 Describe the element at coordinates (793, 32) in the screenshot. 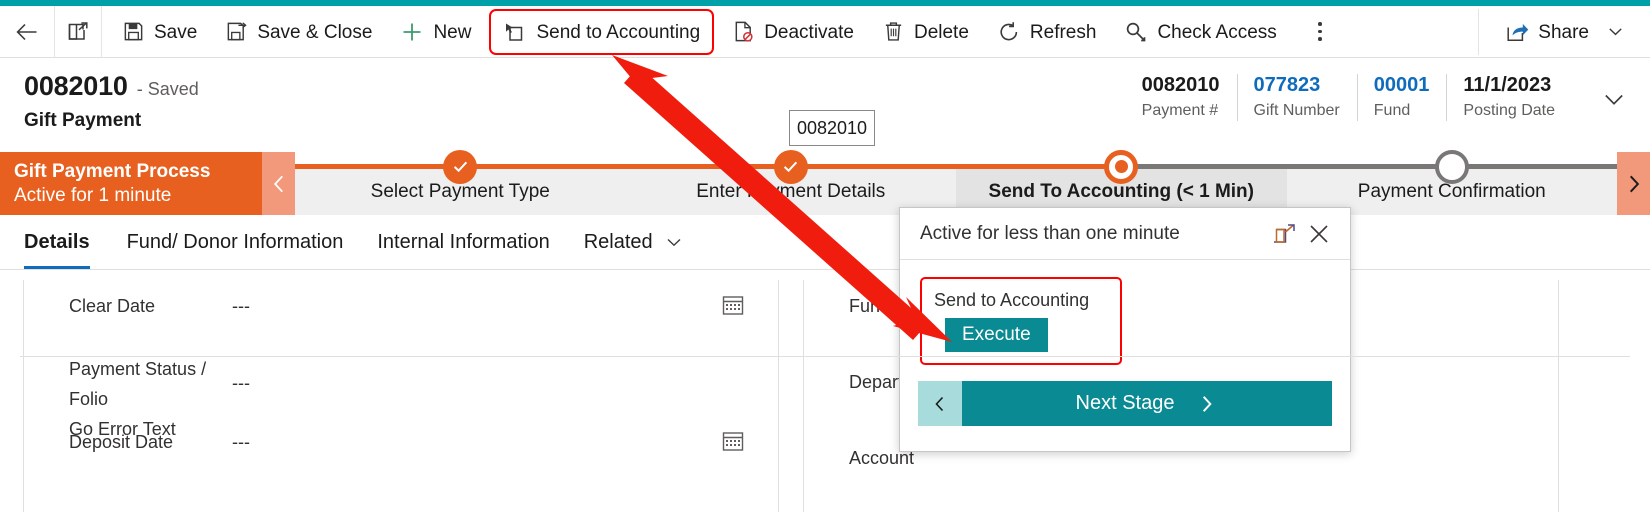

I see `deactivate-button: Deactivate` at that location.